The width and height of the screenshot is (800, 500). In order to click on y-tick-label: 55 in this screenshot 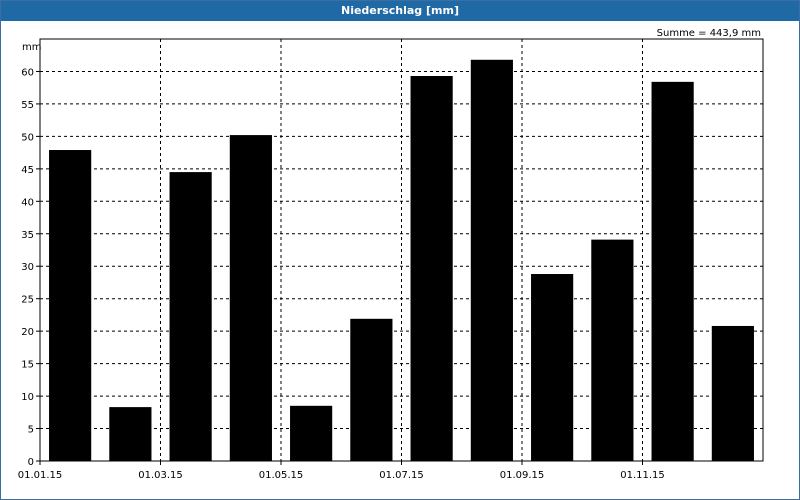, I will do `click(27, 105)`.